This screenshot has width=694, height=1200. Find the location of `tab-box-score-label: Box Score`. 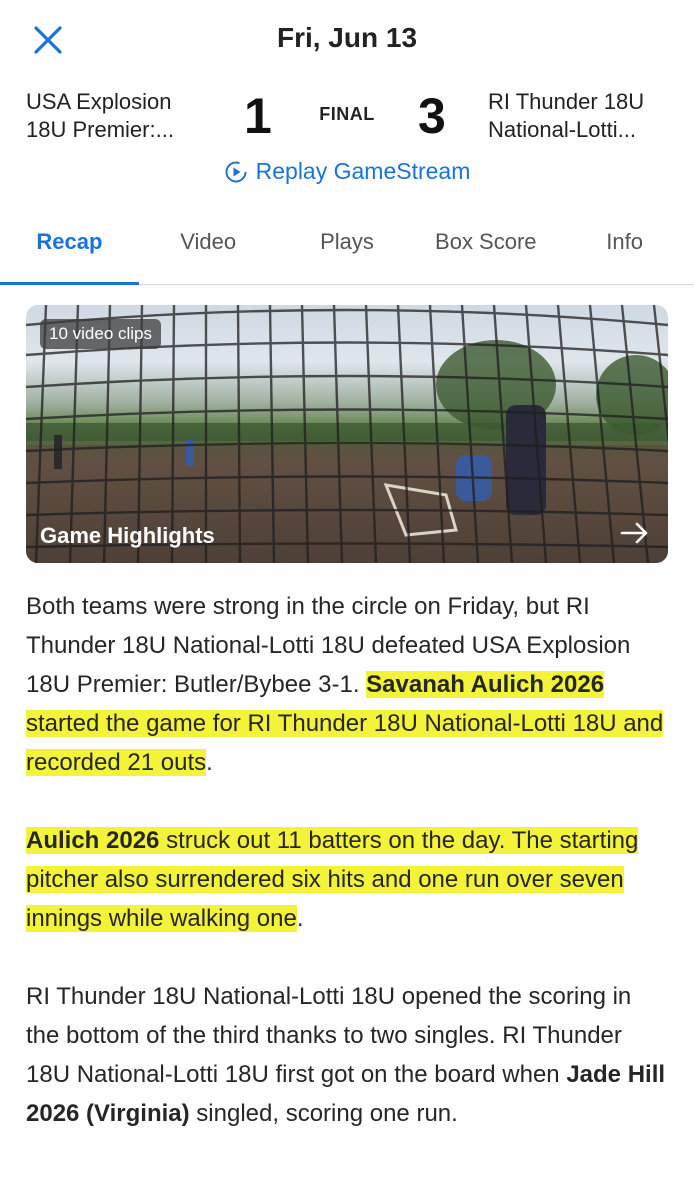

tab-box-score-label: Box Score is located at coordinates (486, 241).